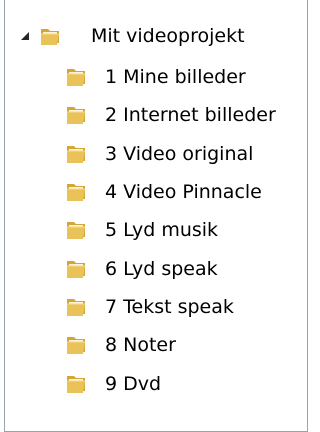  I want to click on tree-node-label: 8 Noter, so click(140, 345).